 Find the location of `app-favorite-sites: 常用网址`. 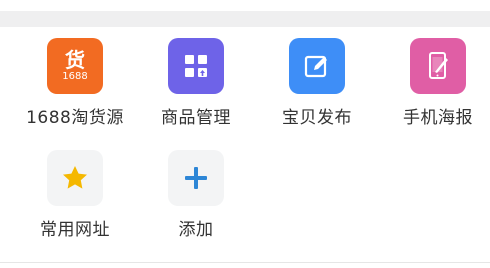

app-favorite-sites: 常用网址 is located at coordinates (75, 200).